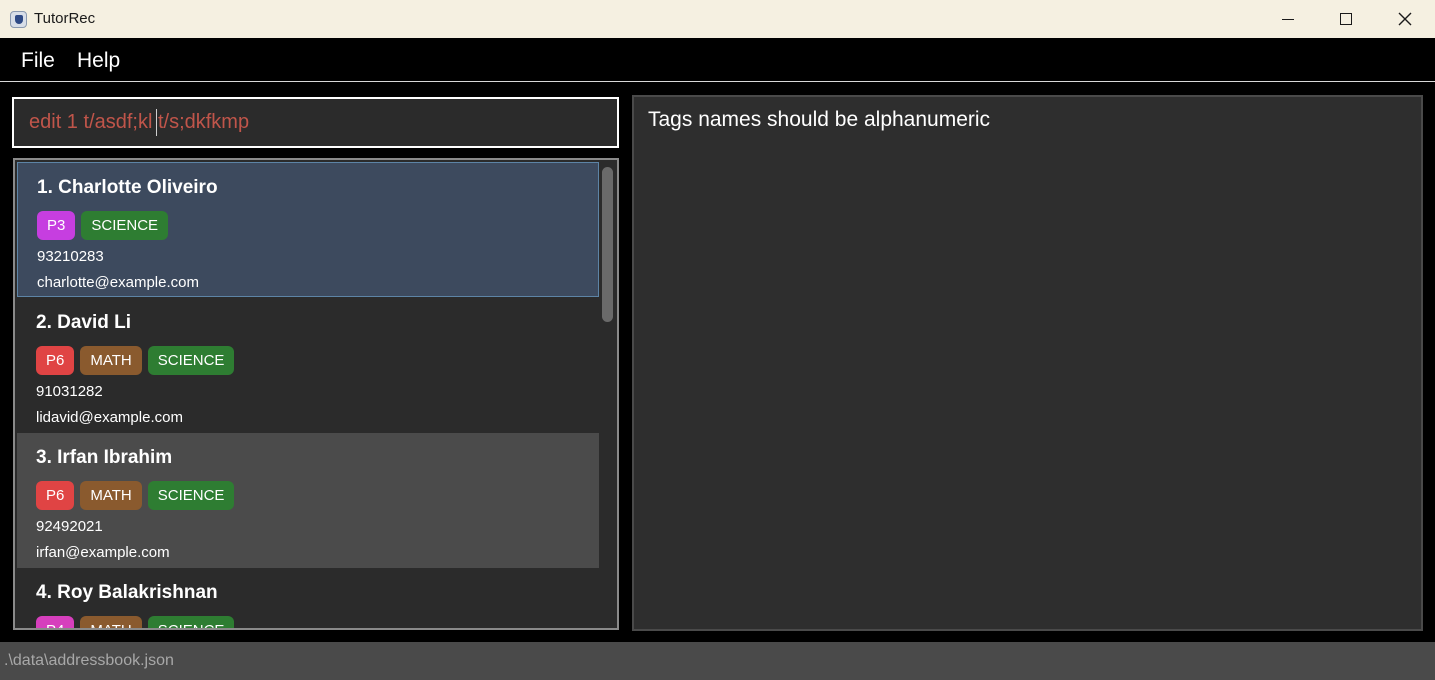 The height and width of the screenshot is (680, 1435). I want to click on maximize-button, so click(1346, 19).